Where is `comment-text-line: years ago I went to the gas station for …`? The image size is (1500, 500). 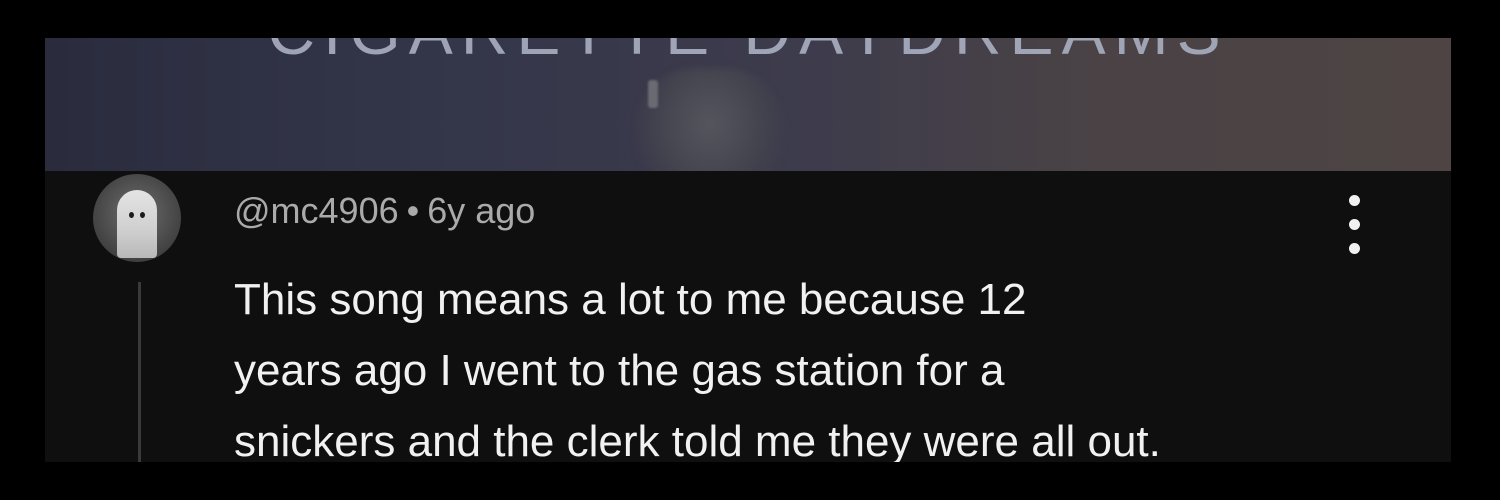 comment-text-line: years ago I went to the gas station for … is located at coordinates (619, 370).